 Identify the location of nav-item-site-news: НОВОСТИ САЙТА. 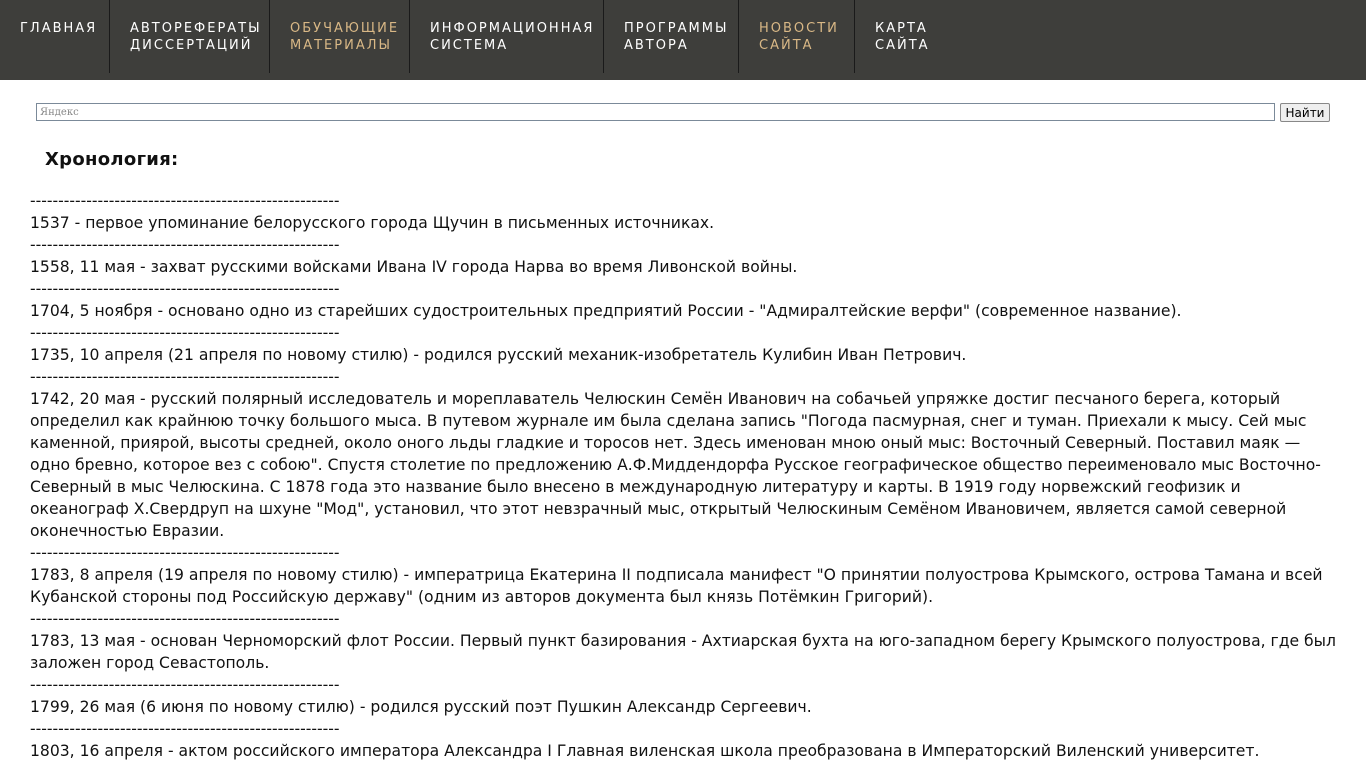
(797, 36).